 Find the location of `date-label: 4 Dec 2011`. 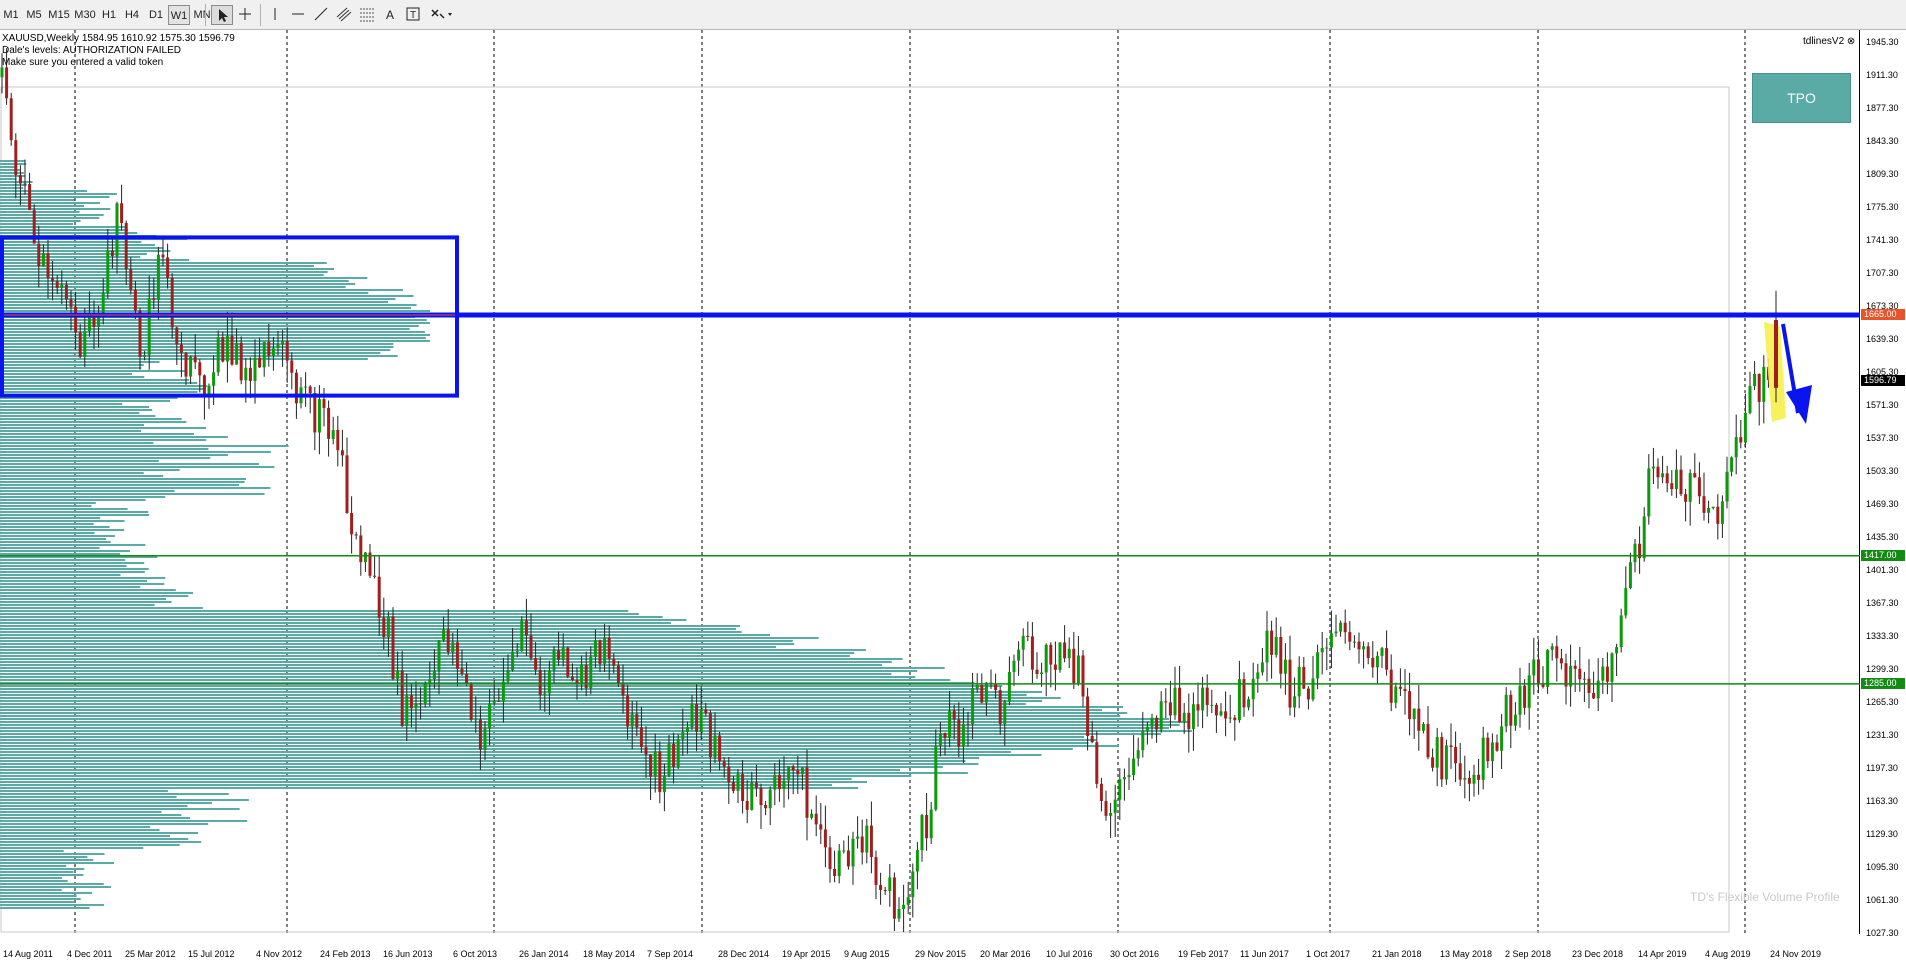

date-label: 4 Dec 2011 is located at coordinates (90, 954).